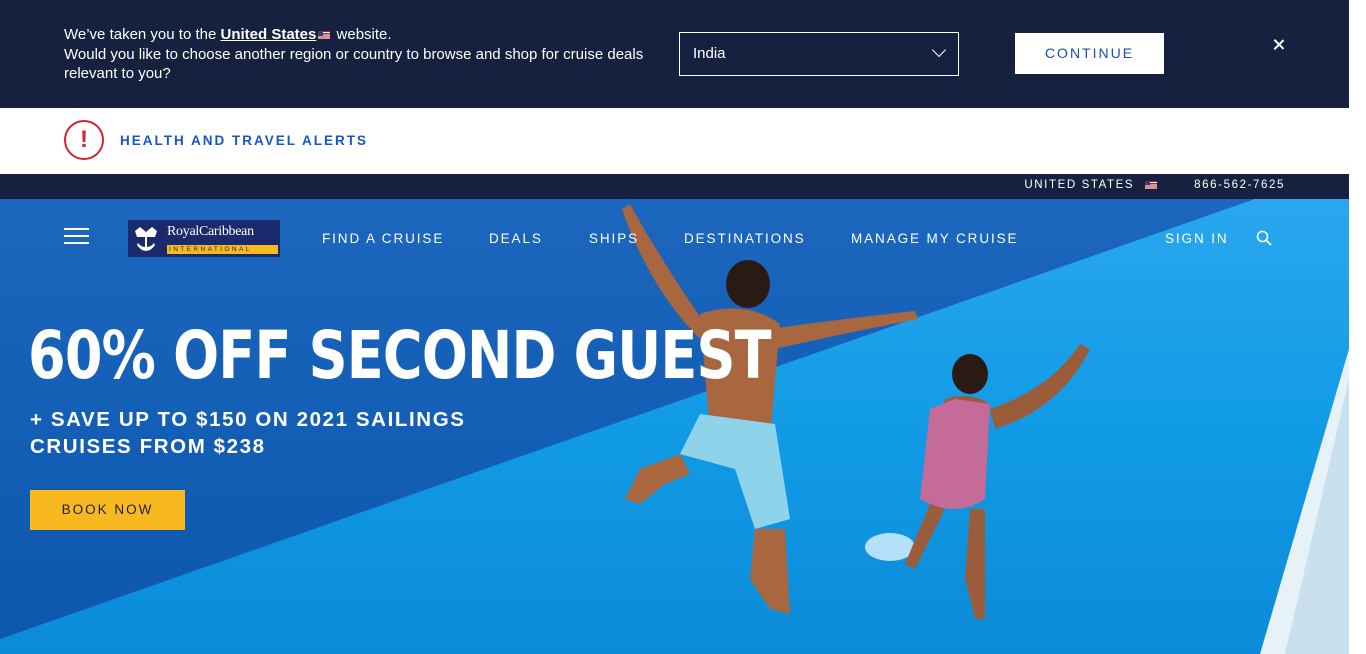 The height and width of the screenshot is (654, 1366). I want to click on region-select: India, so click(819, 54).